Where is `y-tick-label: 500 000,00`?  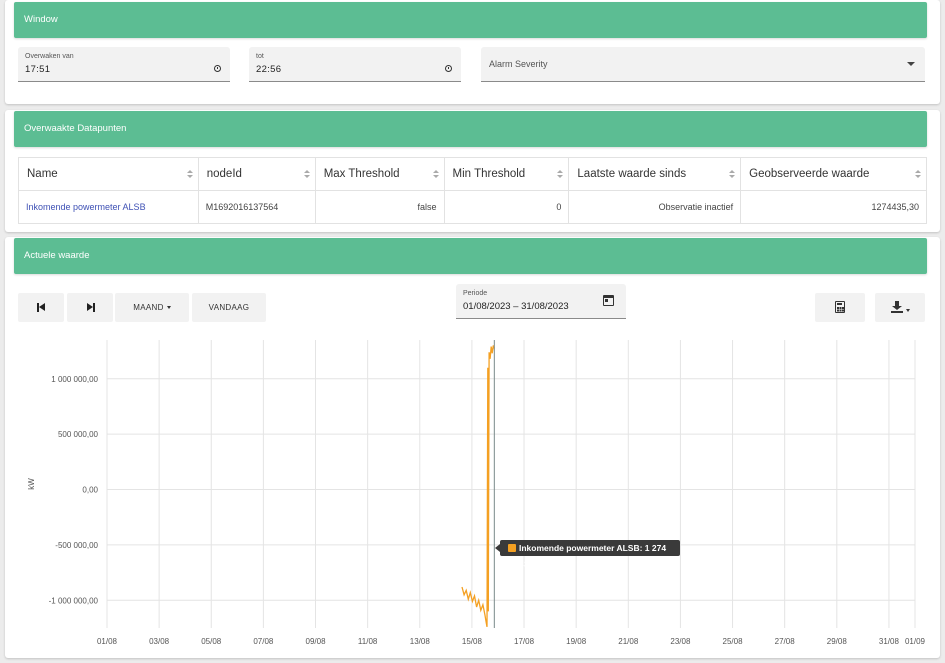 y-tick-label: 500 000,00 is located at coordinates (78, 434).